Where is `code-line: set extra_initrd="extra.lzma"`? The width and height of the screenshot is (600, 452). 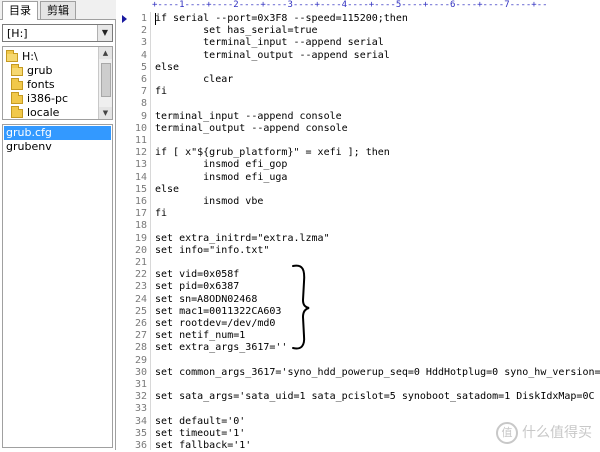
code-line: set extra_initrd="extra.lzma" is located at coordinates (242, 239).